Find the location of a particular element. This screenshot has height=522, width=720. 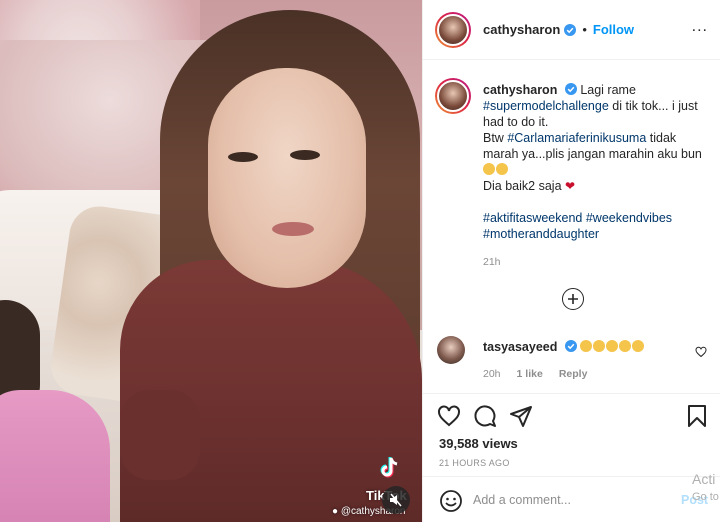

comment-likes-link: 1 like is located at coordinates (530, 374).